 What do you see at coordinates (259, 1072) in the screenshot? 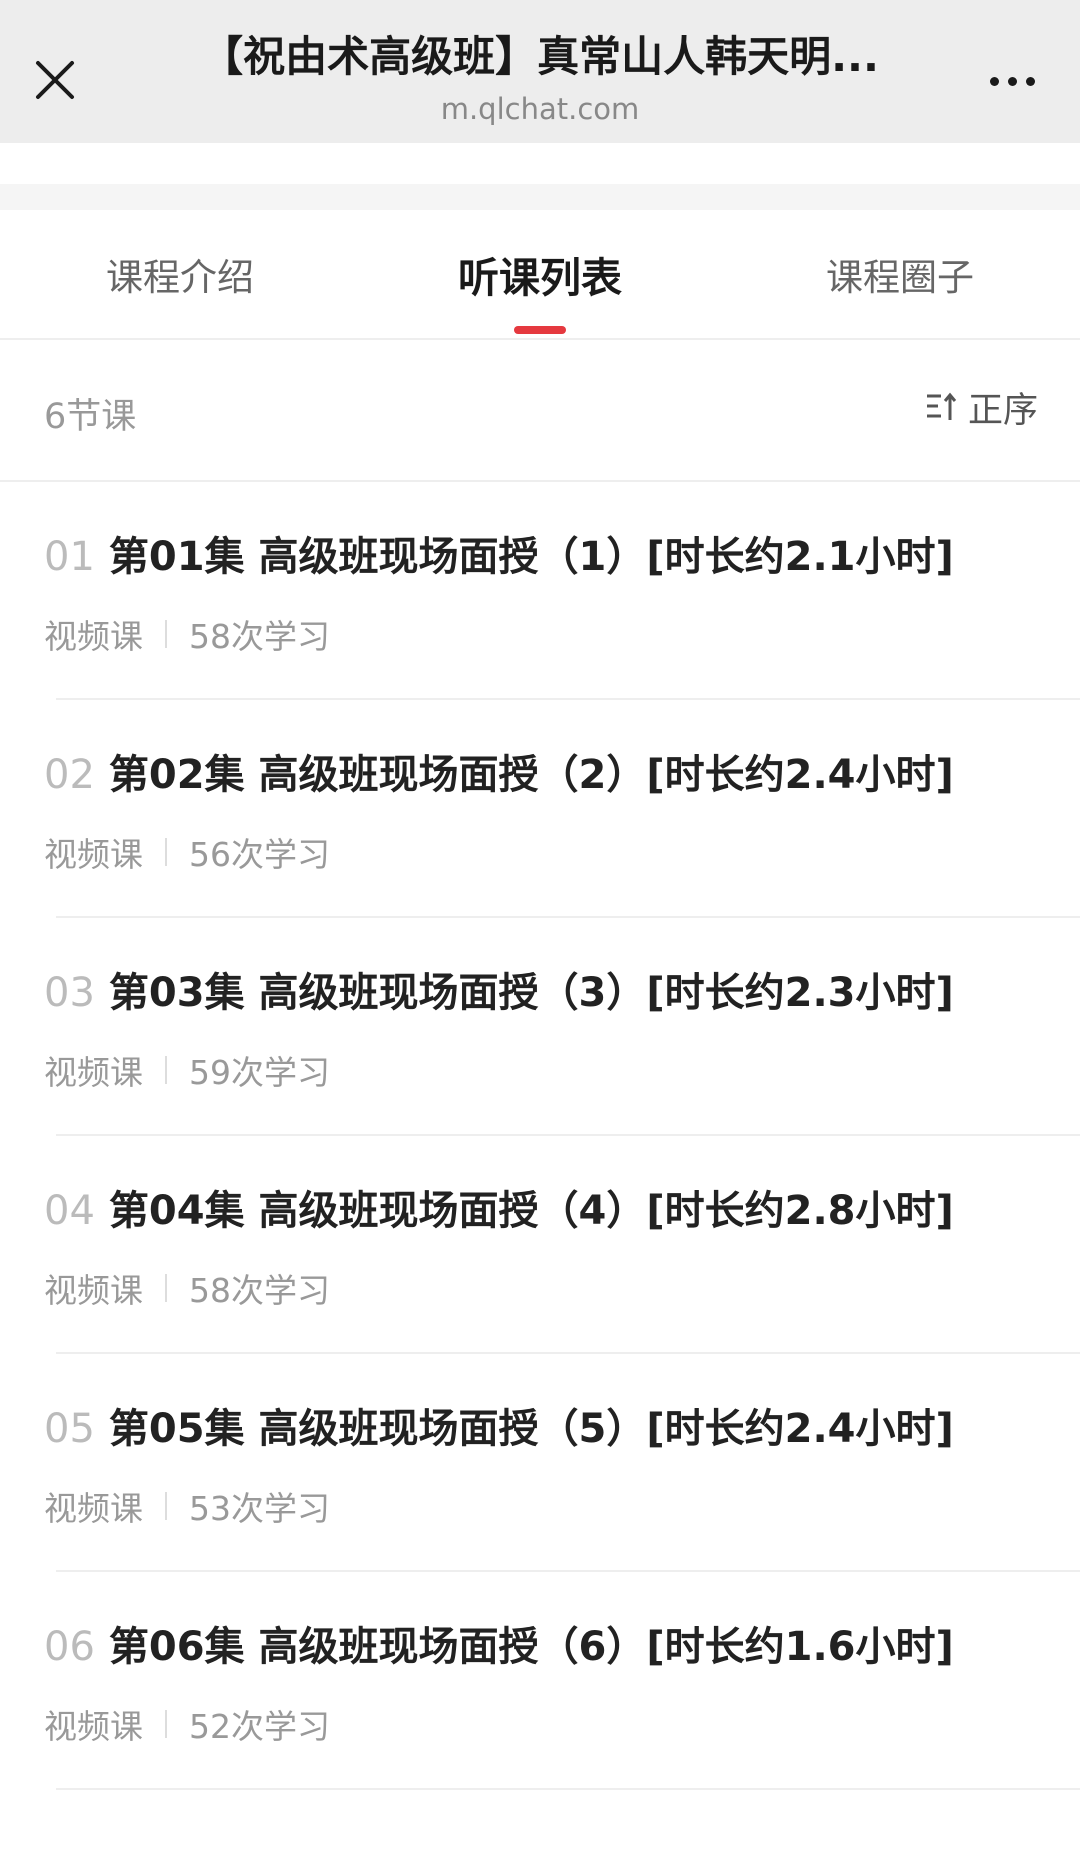
I see `lesson-views: 59次学习` at bounding box center [259, 1072].